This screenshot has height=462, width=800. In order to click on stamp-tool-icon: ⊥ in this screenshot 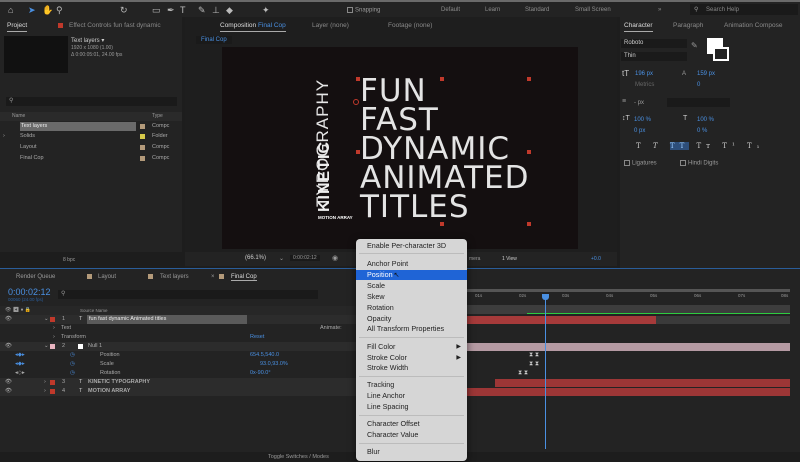, I will do `click(216, 10)`.